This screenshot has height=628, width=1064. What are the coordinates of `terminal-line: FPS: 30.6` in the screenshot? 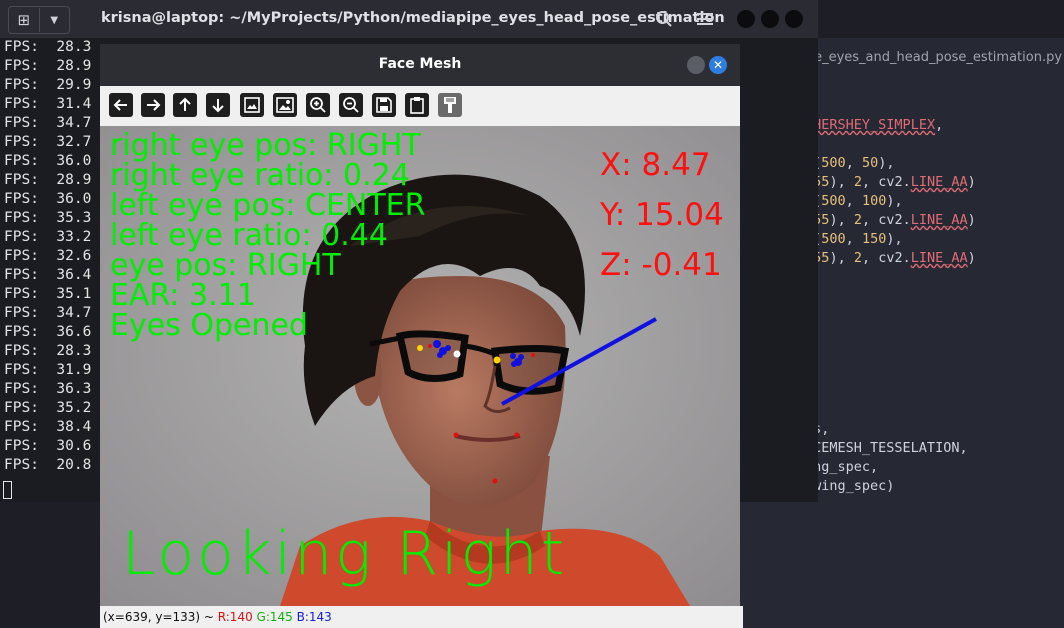 It's located at (48, 446).